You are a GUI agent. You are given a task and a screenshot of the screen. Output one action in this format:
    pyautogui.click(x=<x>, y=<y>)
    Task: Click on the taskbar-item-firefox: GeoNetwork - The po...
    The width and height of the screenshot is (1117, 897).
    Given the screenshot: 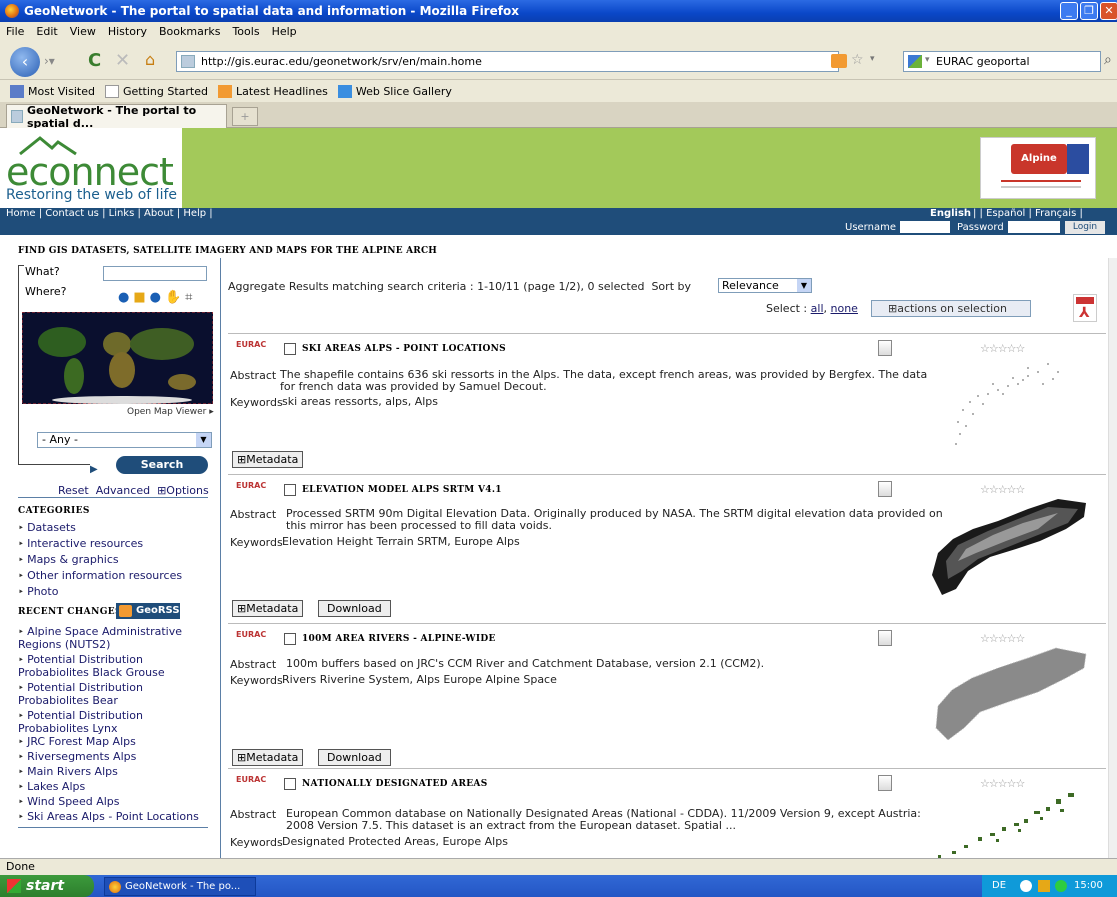 What is the action you would take?
    pyautogui.click(x=180, y=886)
    